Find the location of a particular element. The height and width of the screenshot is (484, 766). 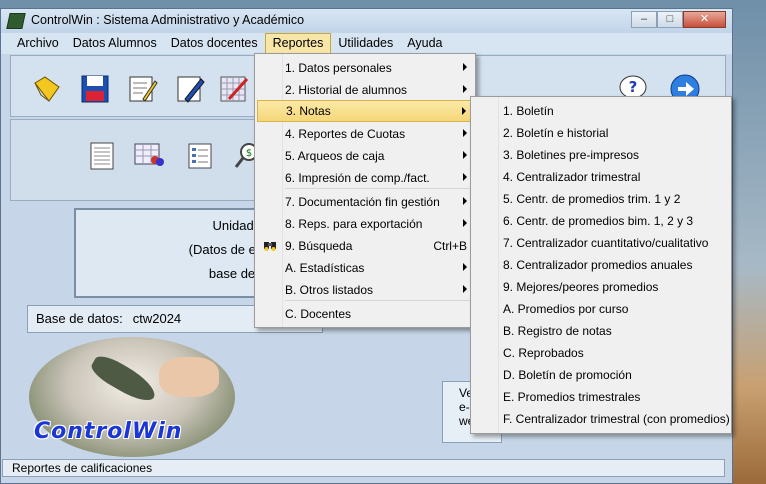

reportes-item-label: 7. Documentación fin gestión is located at coordinates (362, 202).